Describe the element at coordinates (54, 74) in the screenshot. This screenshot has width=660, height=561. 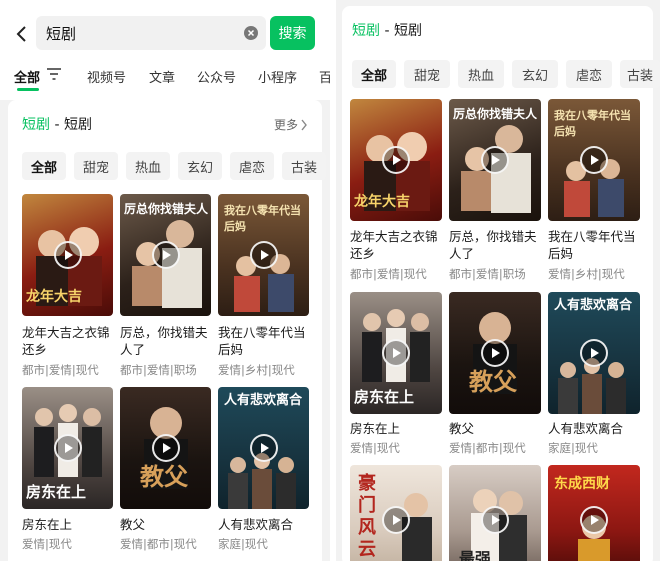
I see `filter-icon` at that location.